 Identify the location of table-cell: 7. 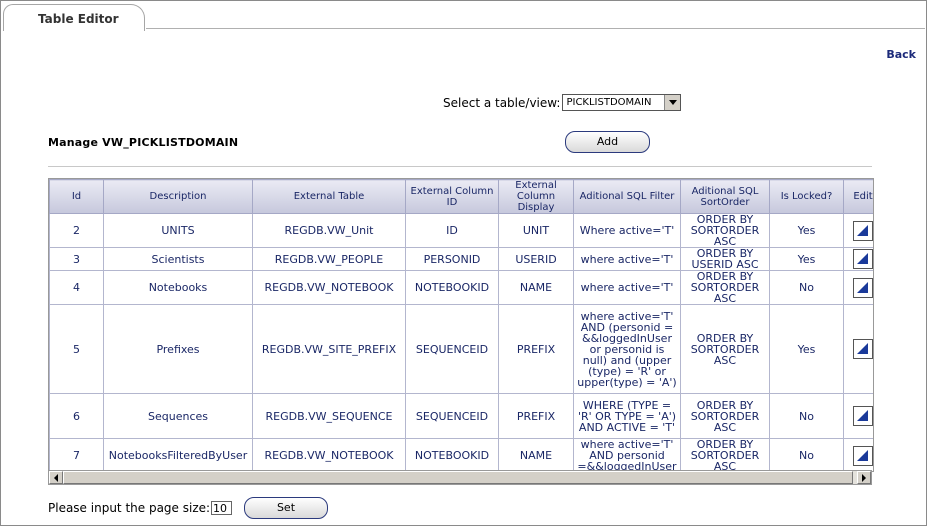
(76, 454).